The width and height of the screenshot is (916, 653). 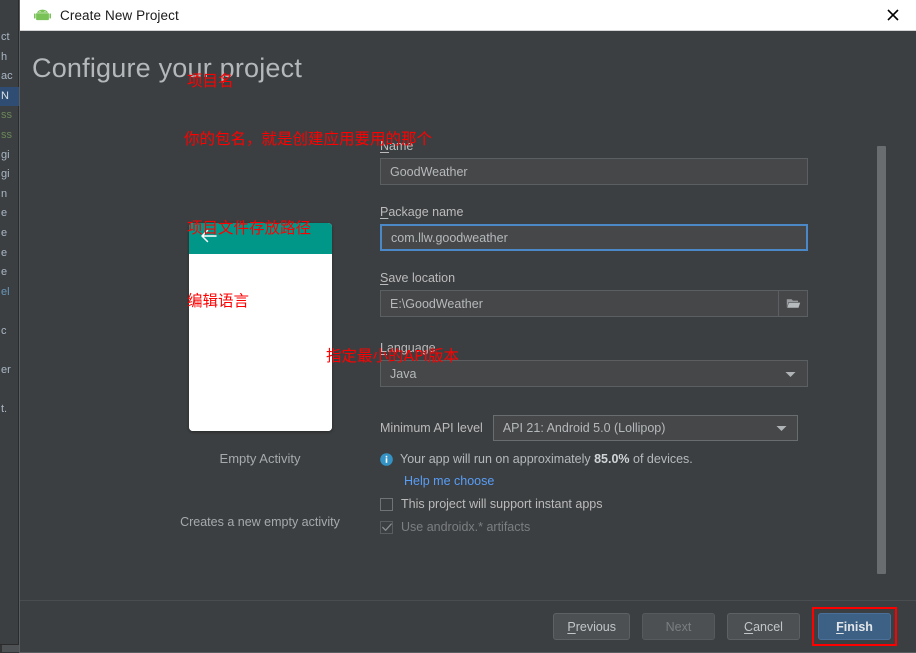 What do you see at coordinates (625, 348) in the screenshot?
I see `language-label: Language` at bounding box center [625, 348].